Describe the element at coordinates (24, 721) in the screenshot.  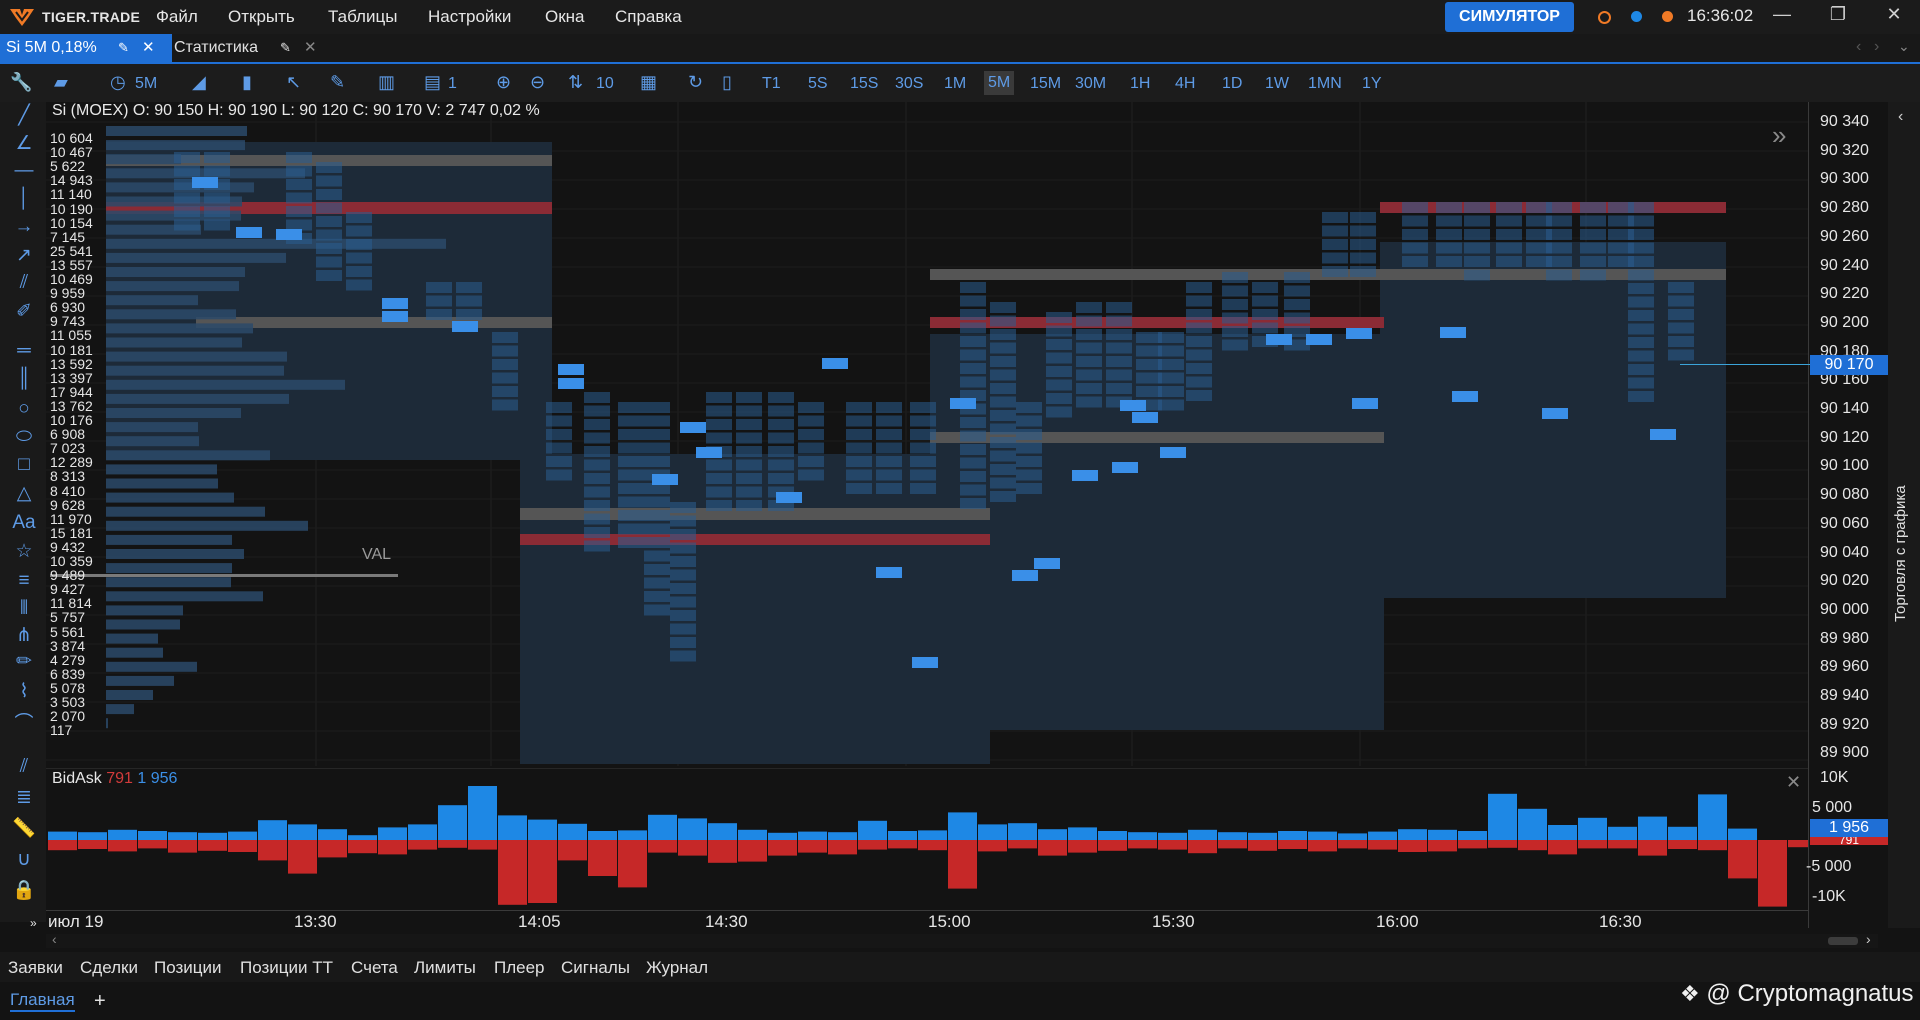
I see `curve-tool-icon: ⌒` at that location.